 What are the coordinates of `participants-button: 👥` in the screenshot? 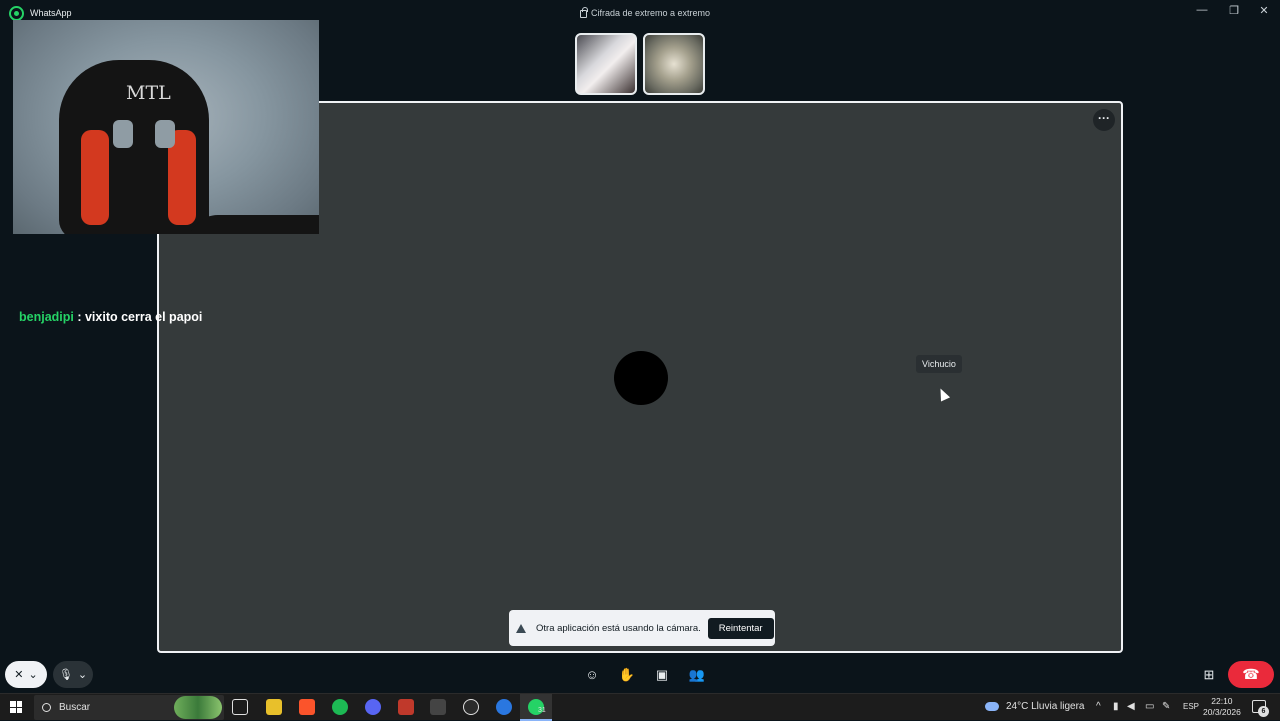 It's located at (697, 675).